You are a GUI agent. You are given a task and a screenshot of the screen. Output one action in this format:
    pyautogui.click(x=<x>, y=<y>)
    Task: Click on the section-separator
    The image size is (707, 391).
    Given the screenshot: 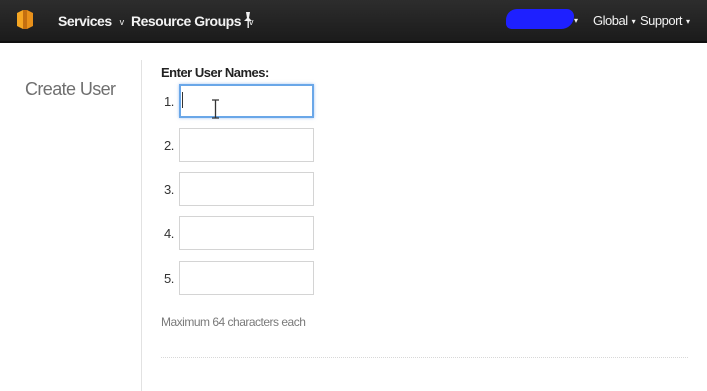 What is the action you would take?
    pyautogui.click(x=424, y=357)
    